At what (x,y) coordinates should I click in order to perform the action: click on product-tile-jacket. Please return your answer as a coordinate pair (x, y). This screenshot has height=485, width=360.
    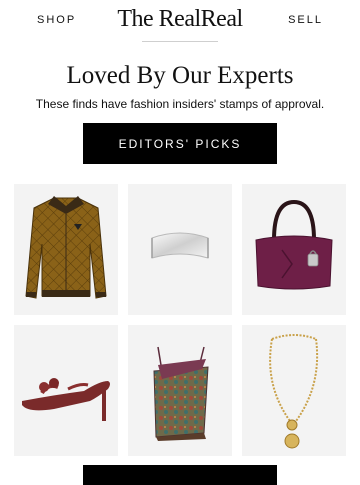
    Looking at the image, I should click on (66, 249).